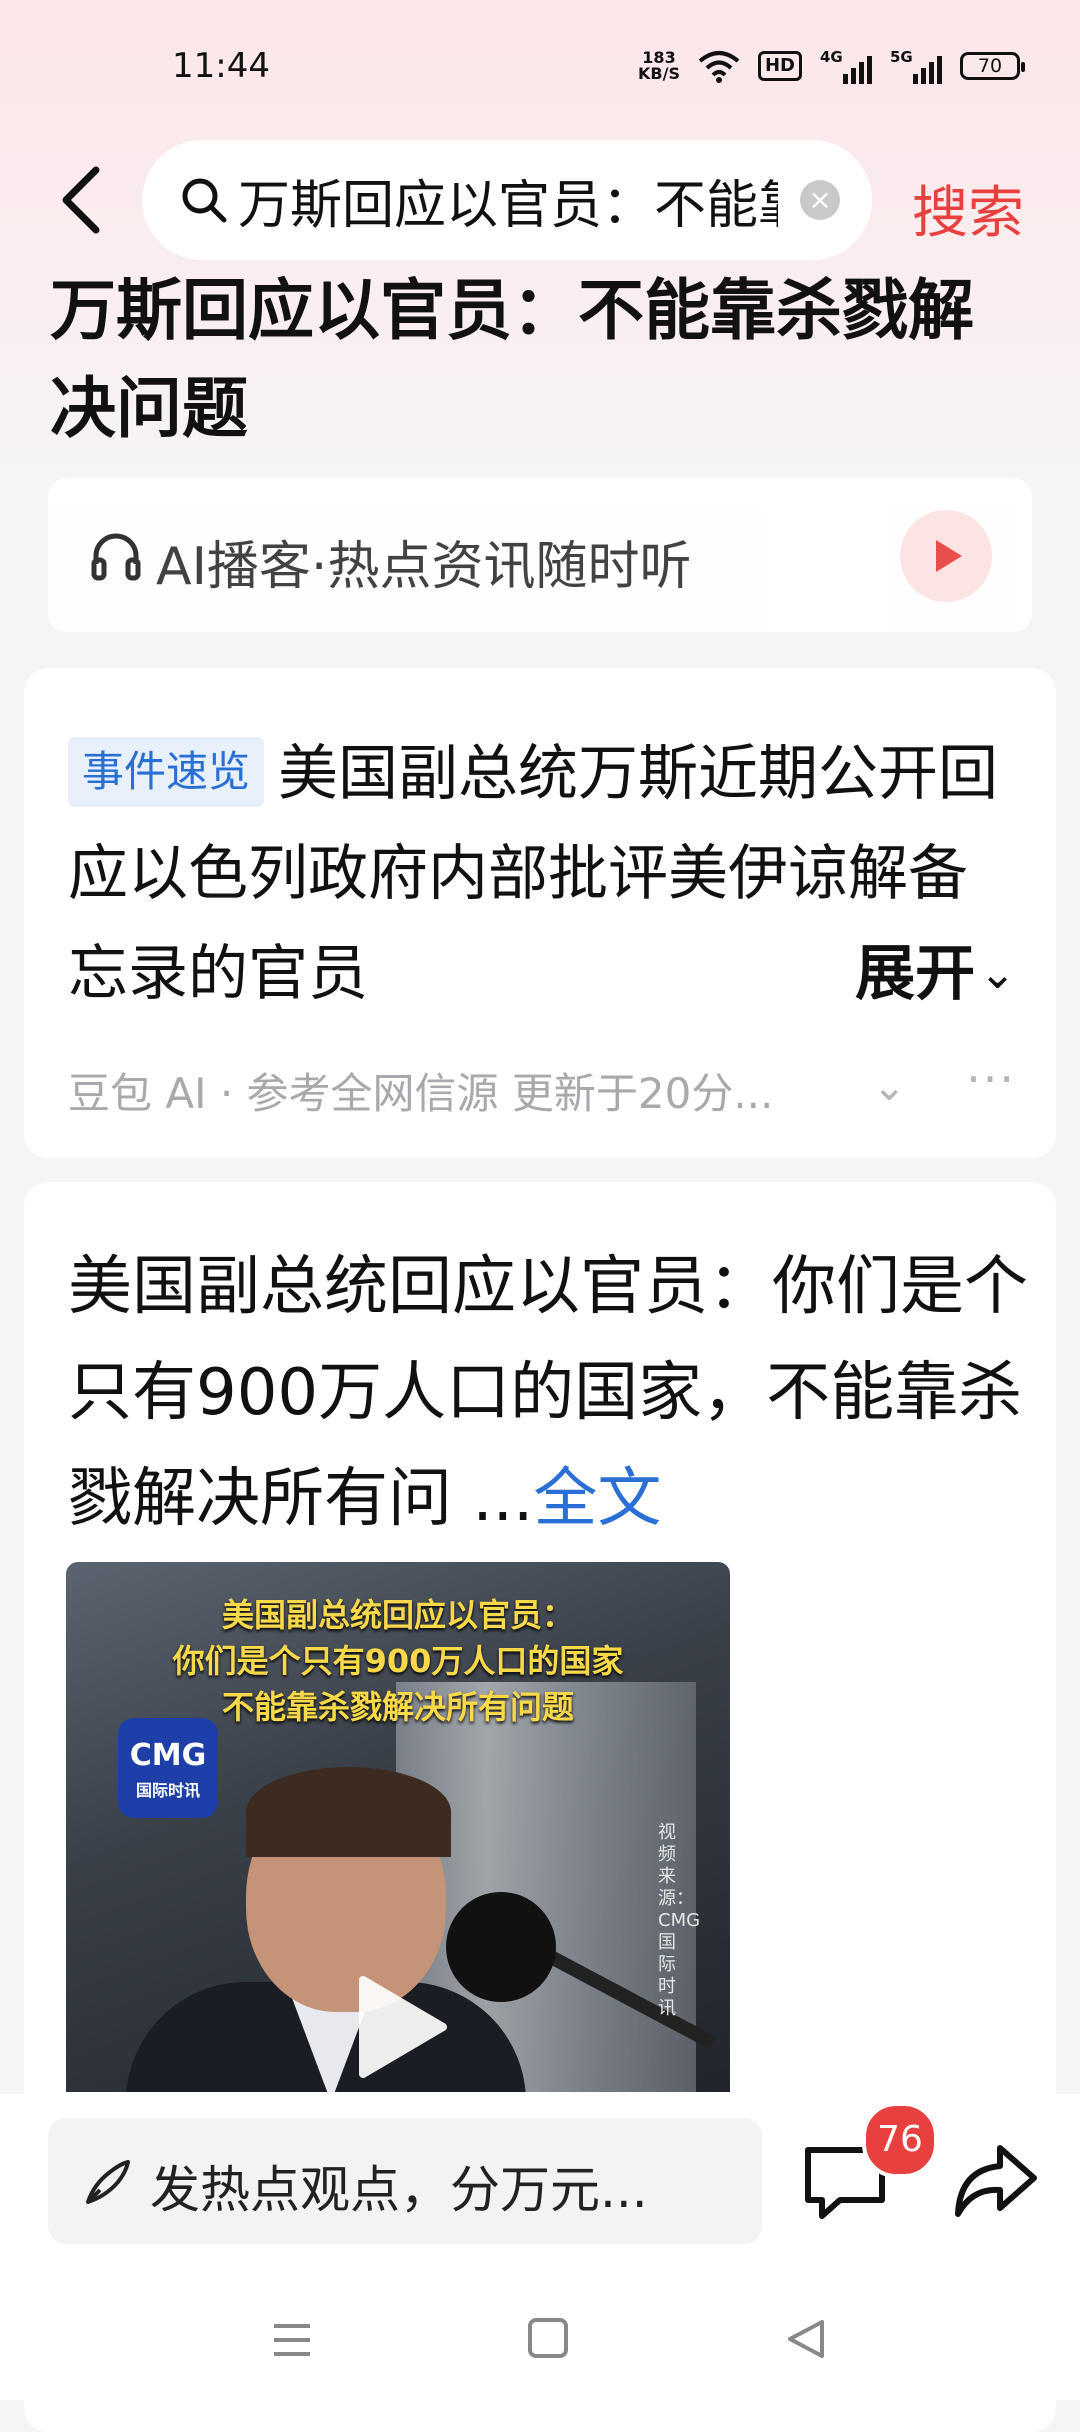 Image resolution: width=1080 pixels, height=2432 pixels. I want to click on sim1-network-label: 4G, so click(831, 57).